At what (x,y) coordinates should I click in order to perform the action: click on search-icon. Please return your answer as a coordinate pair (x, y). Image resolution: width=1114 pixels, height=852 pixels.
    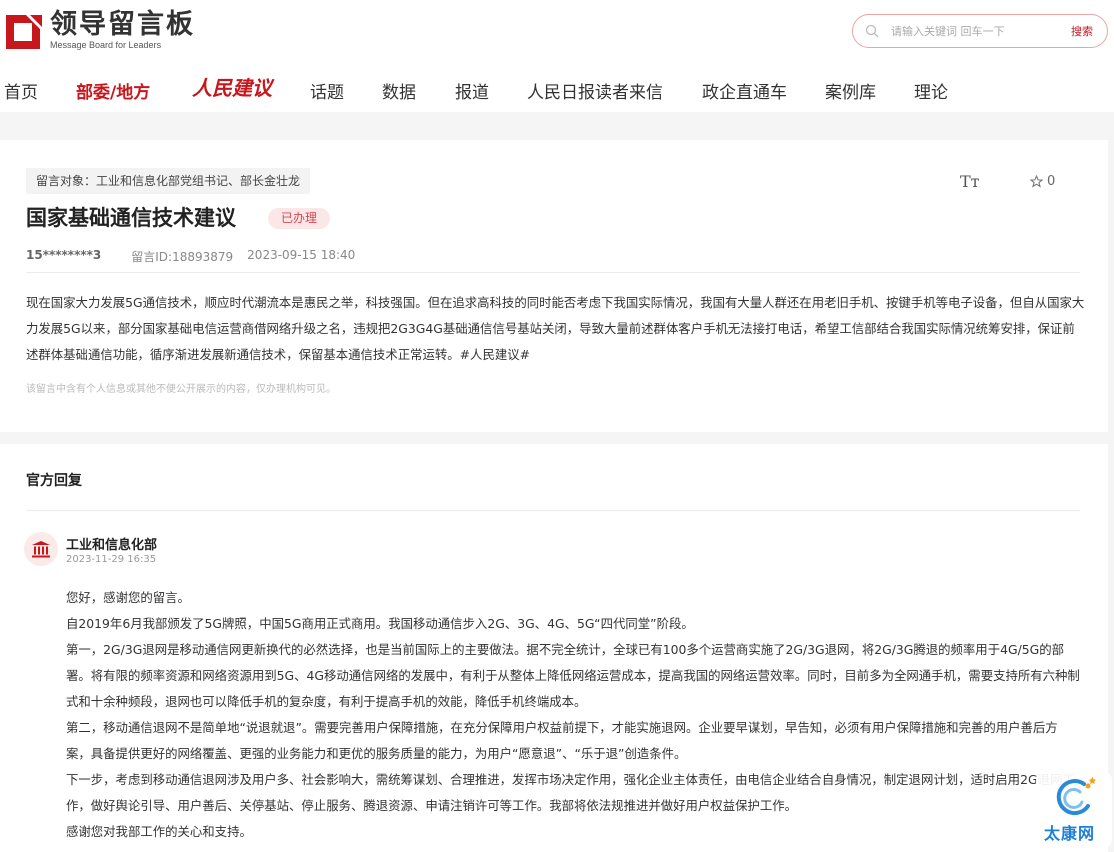
    Looking at the image, I should click on (872, 31).